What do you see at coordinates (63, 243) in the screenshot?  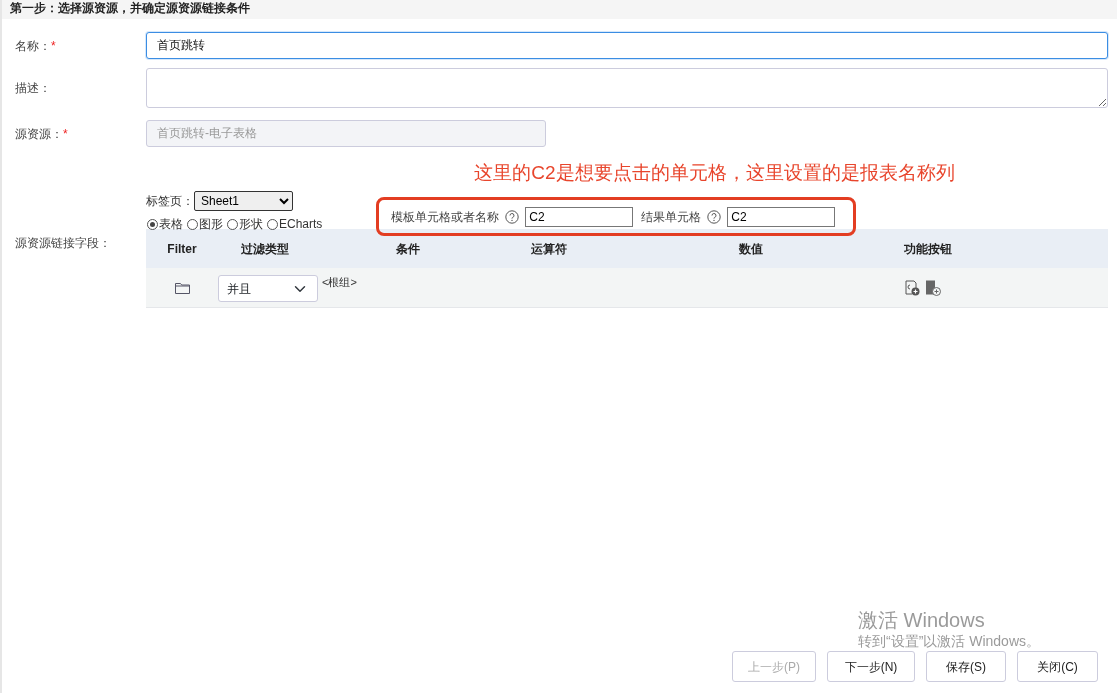 I see `field-label: 源资源链接字段：` at bounding box center [63, 243].